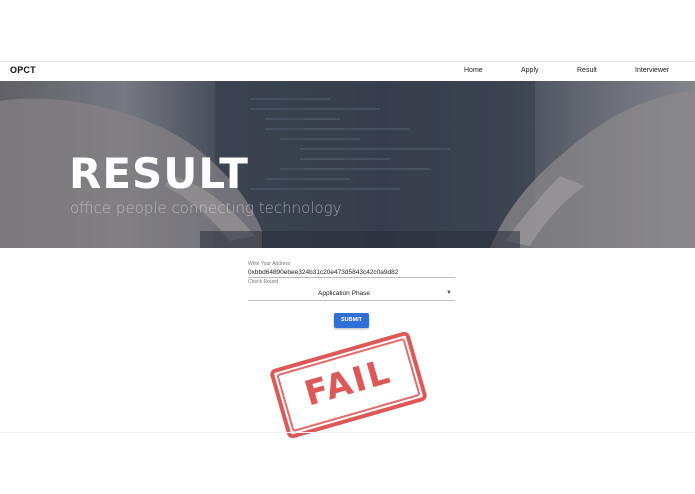  I want to click on hero-subtitle: office people connecting technology, so click(206, 208).